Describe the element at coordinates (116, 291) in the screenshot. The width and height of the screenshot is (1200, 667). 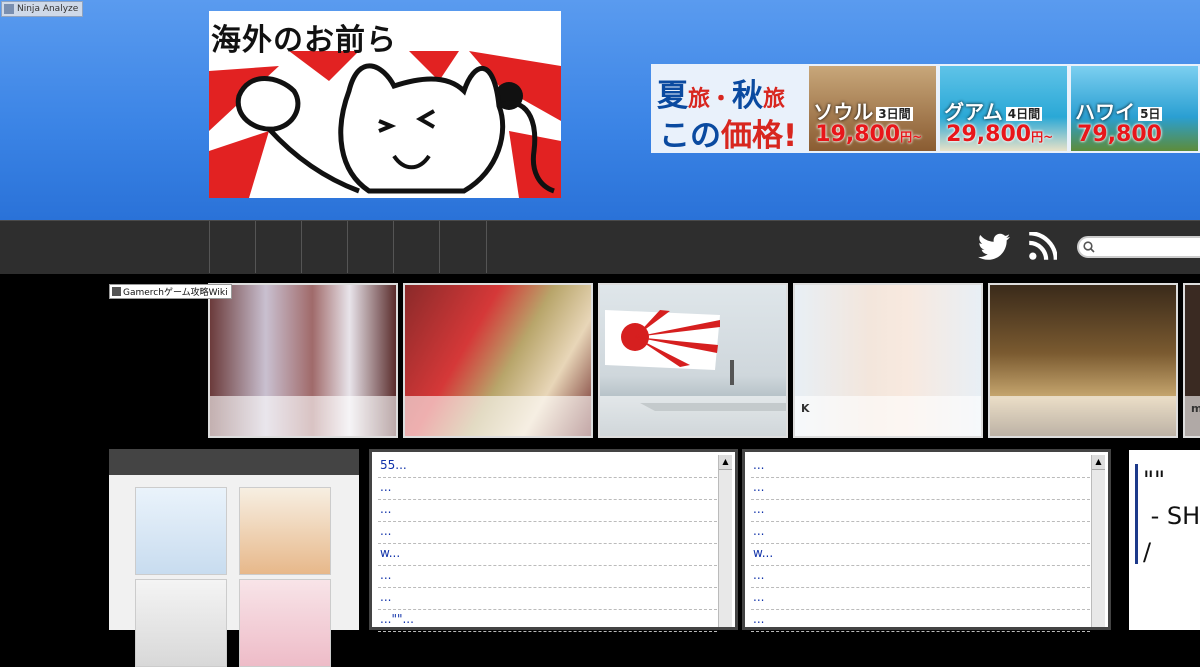
I see `gamerch-icon` at that location.